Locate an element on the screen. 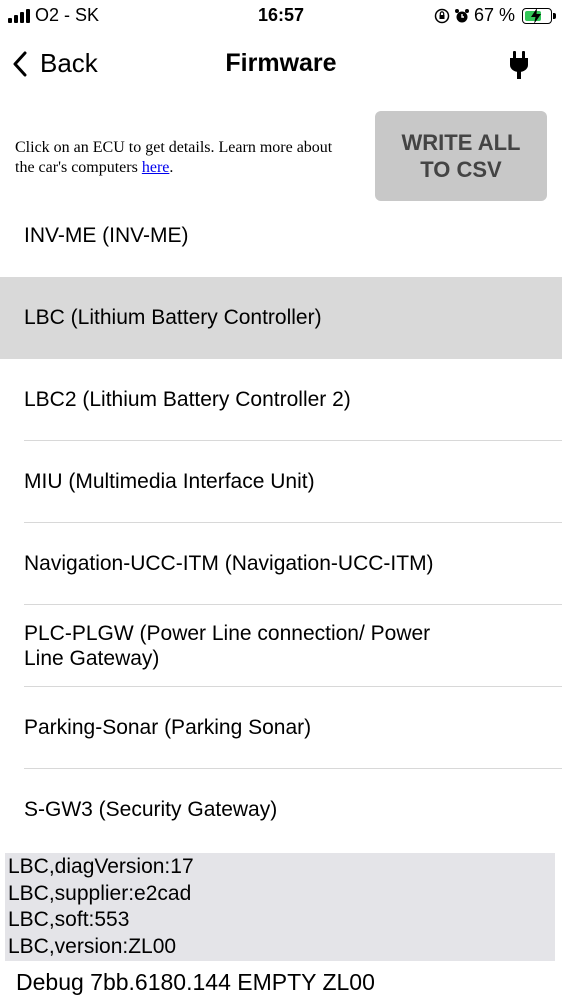 This screenshot has width=562, height=1000. detail-line: LBC,soft:553 is located at coordinates (69, 919).